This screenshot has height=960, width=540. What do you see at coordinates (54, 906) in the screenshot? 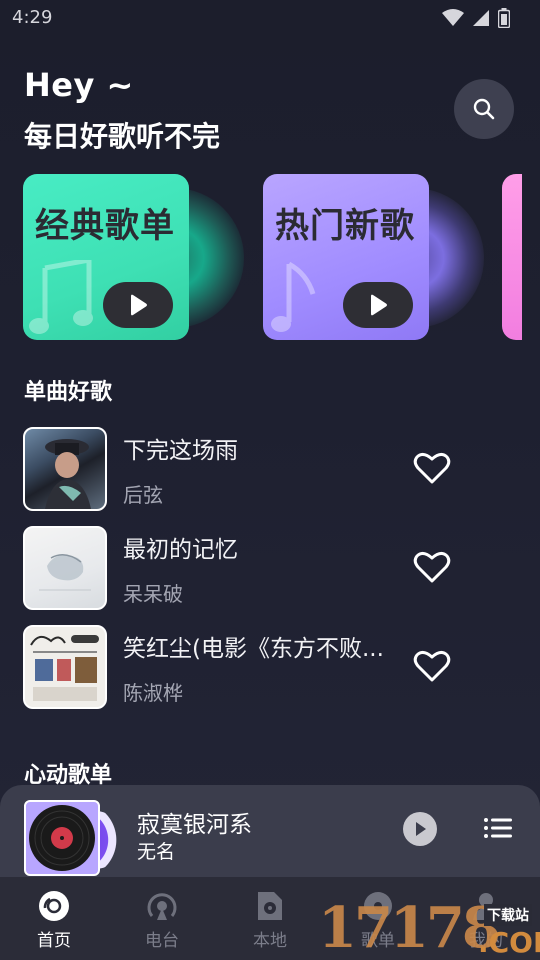
I see `home-disc-icon` at bounding box center [54, 906].